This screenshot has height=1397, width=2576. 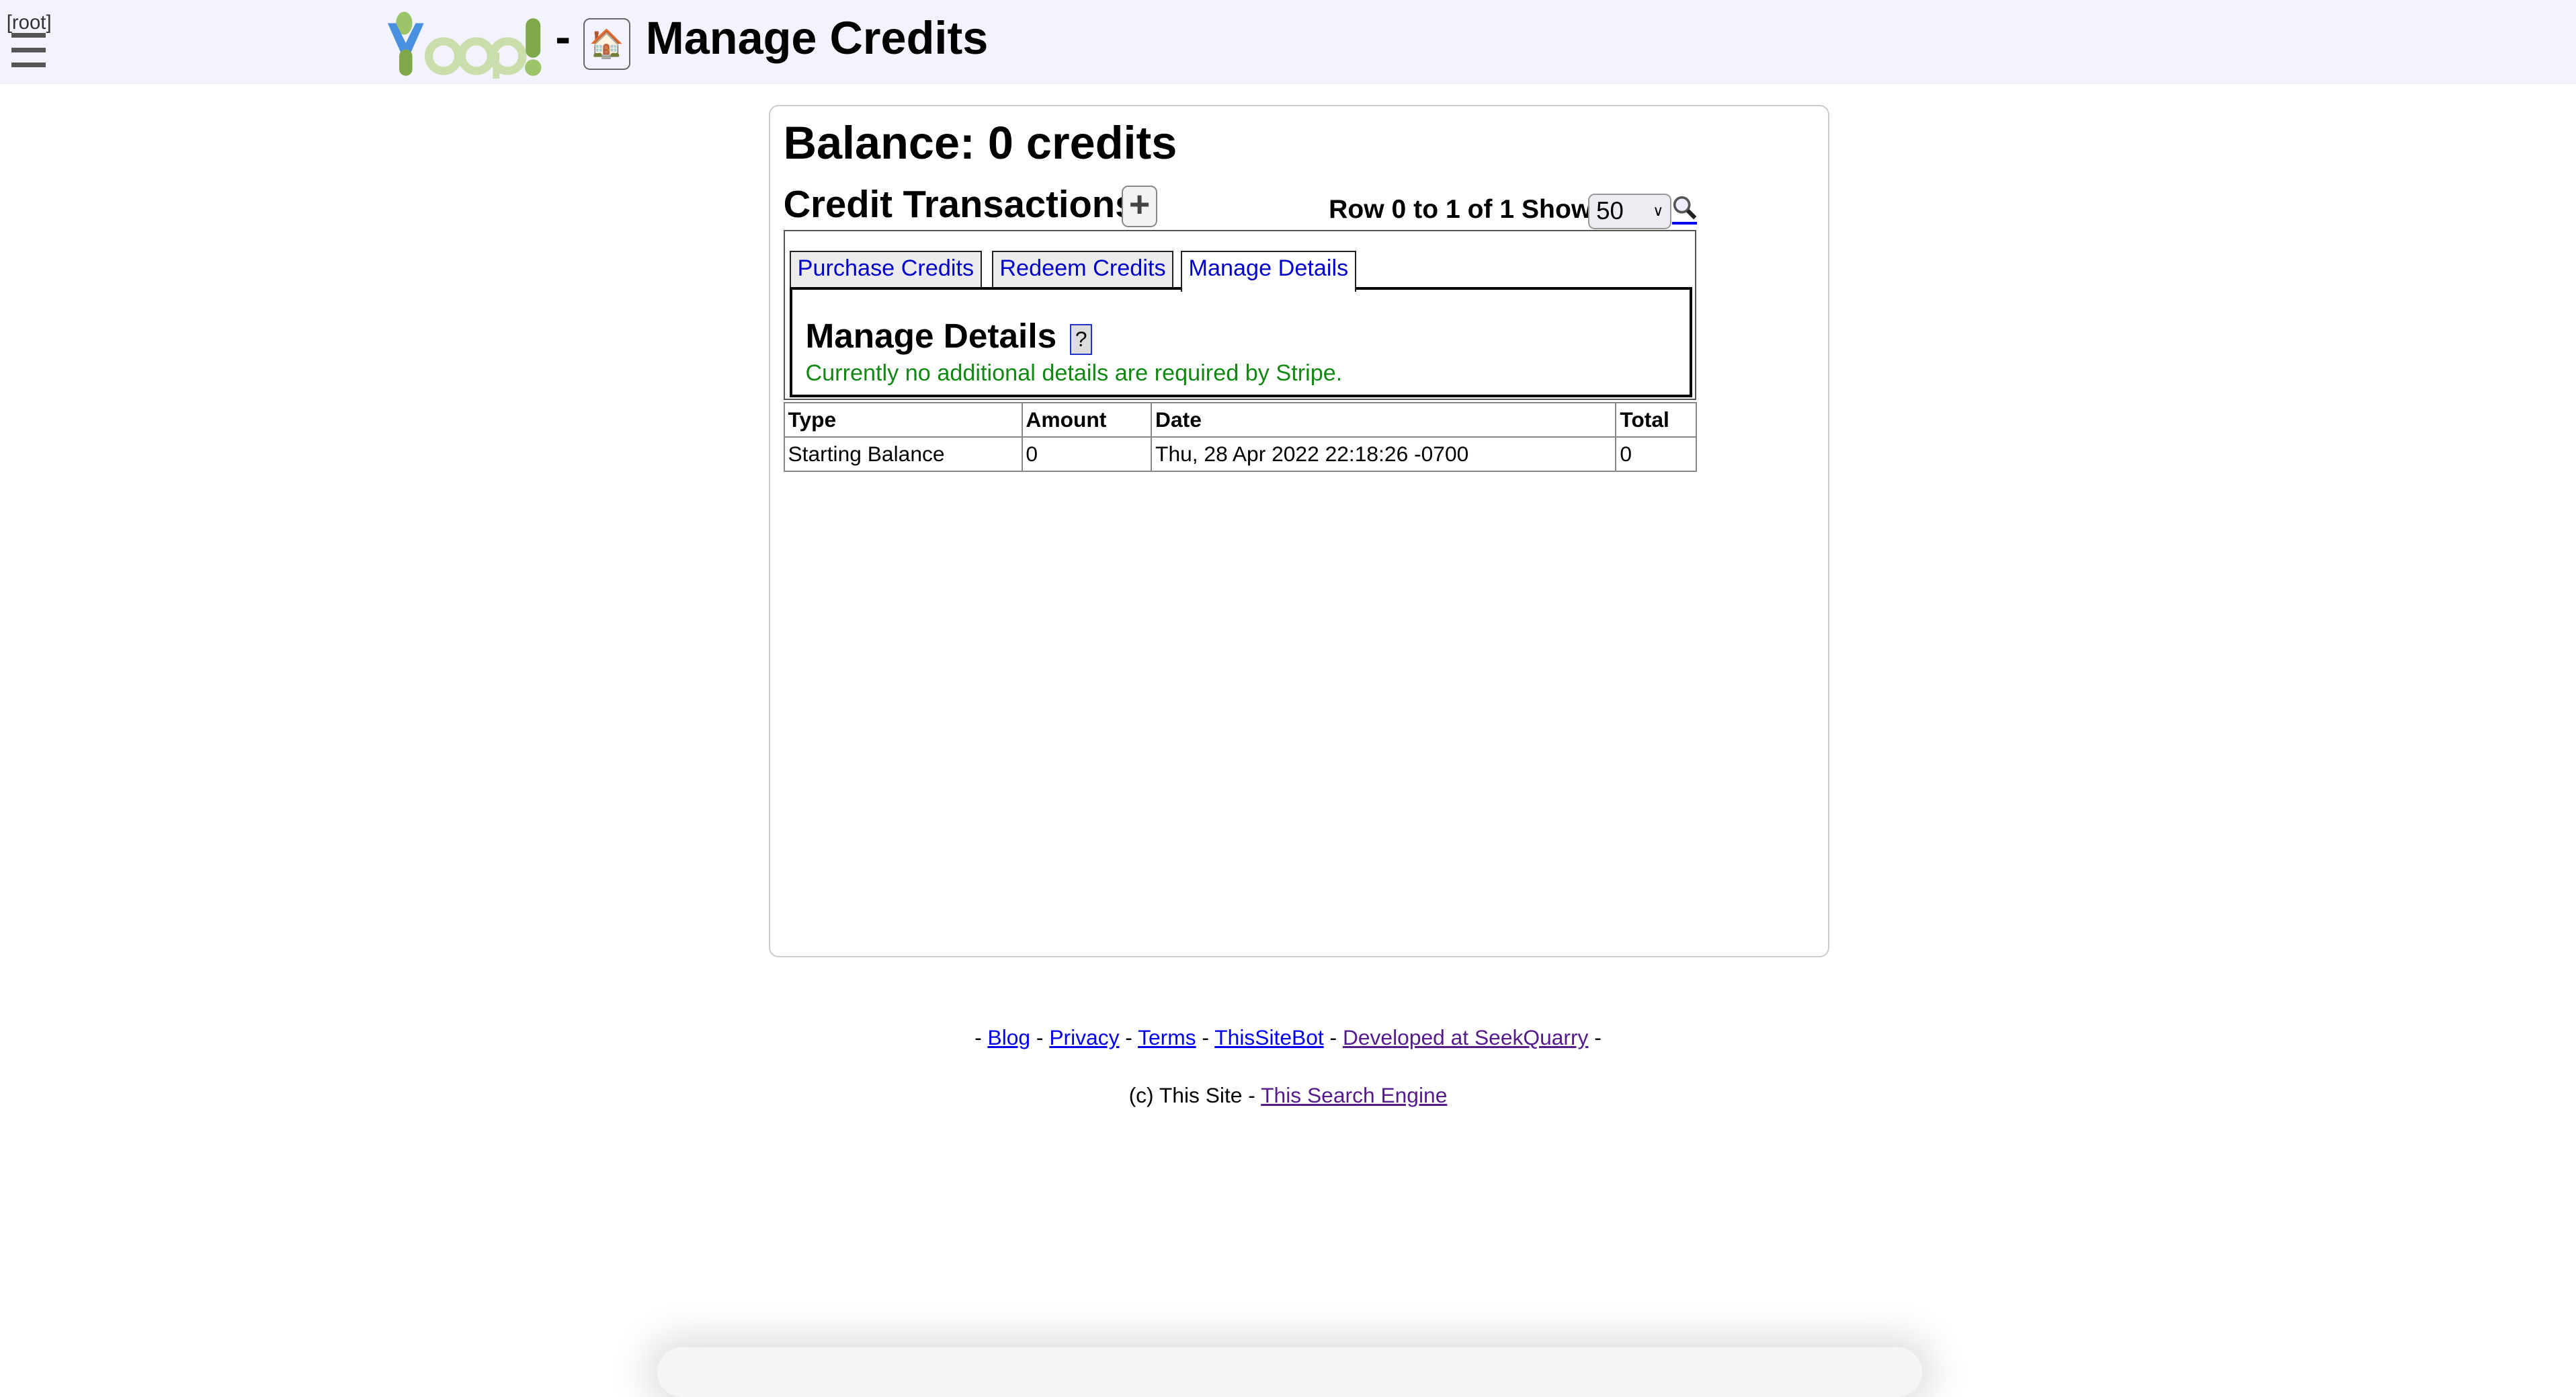 What do you see at coordinates (1354, 1095) in the screenshot?
I see `footer-link-search-engine: This Search Engine` at bounding box center [1354, 1095].